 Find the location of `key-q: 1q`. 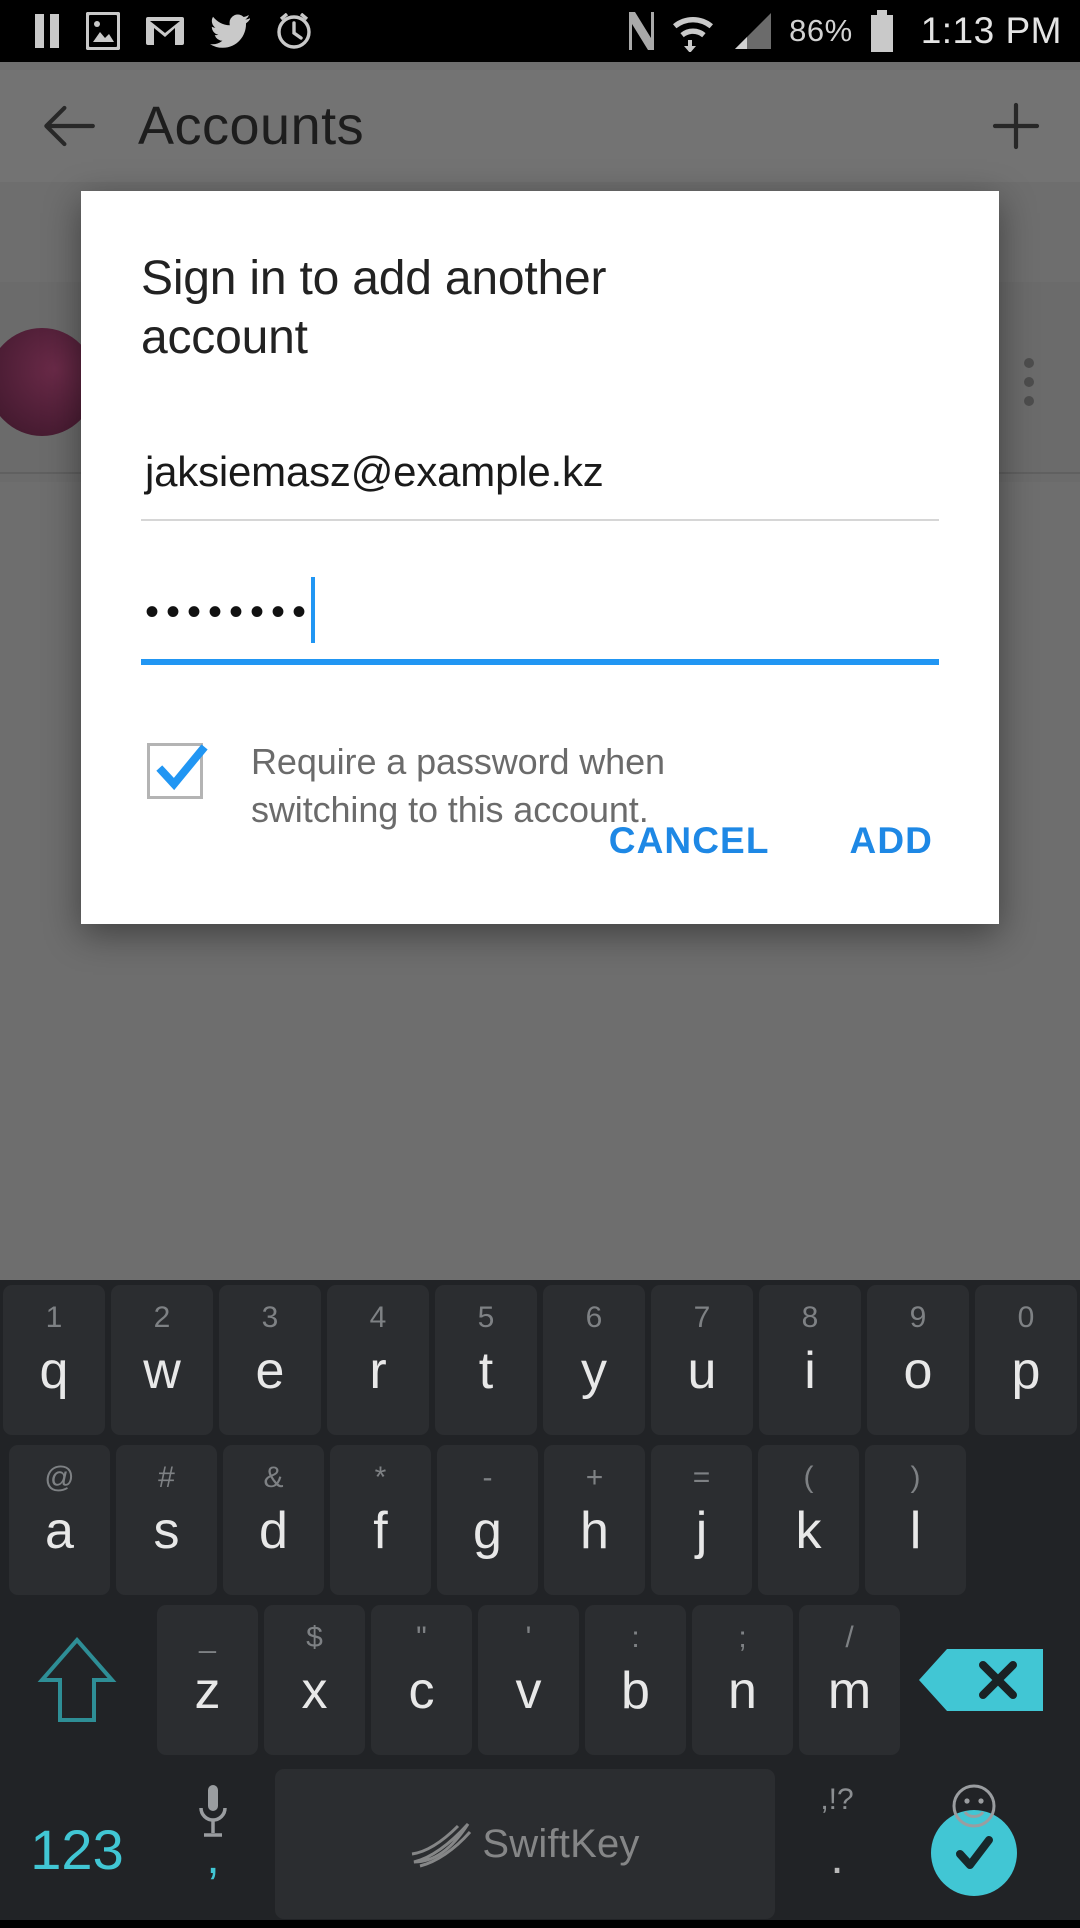

key-q: 1q is located at coordinates (54, 1360).